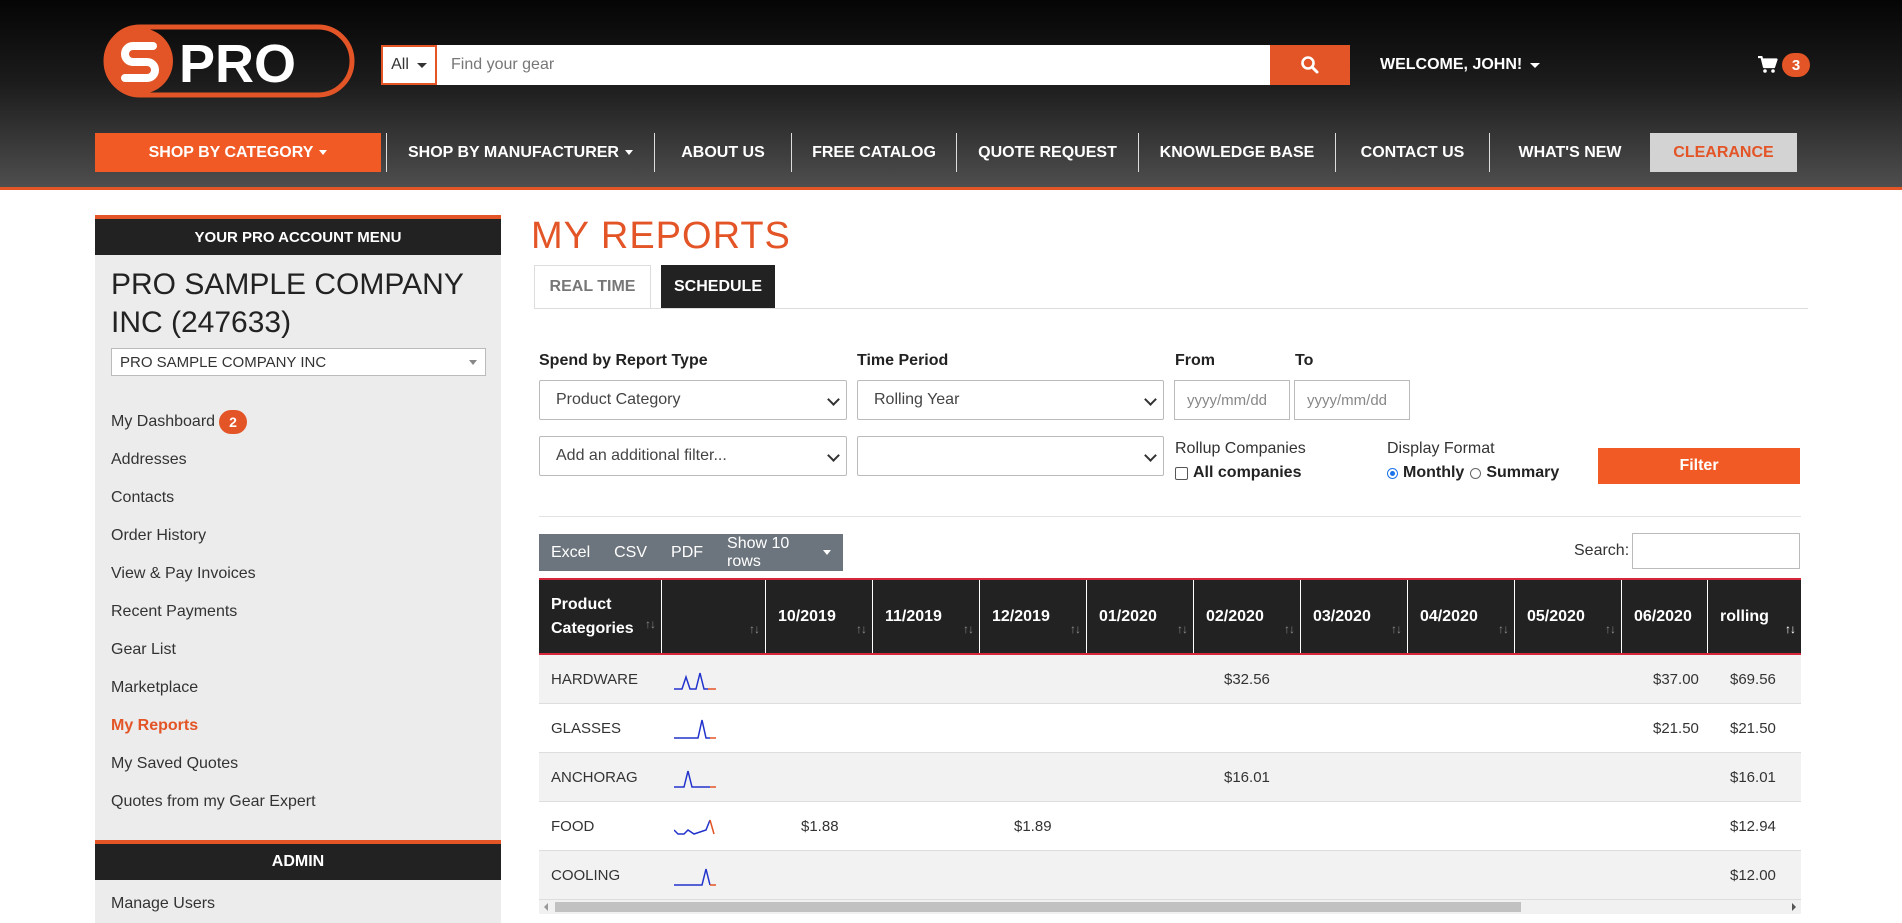 This screenshot has height=923, width=1902. What do you see at coordinates (231, 152) in the screenshot?
I see `nav-label: SHOP BY CATEGORY` at bounding box center [231, 152].